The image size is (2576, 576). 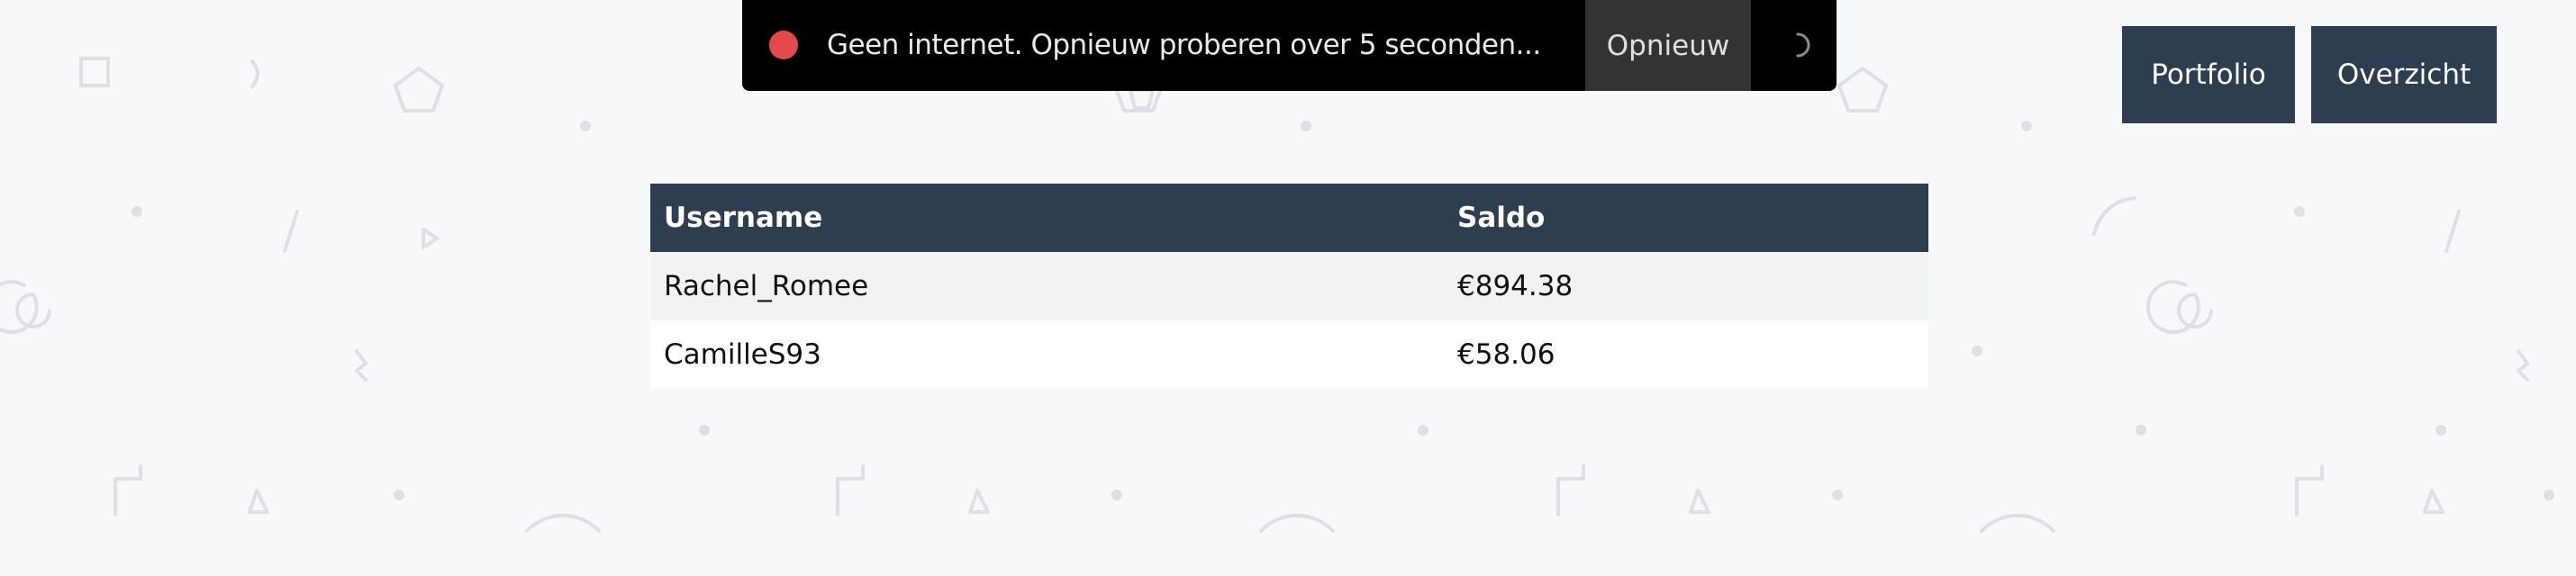 I want to click on username-cell: Rachel_Romee, so click(x=1047, y=286).